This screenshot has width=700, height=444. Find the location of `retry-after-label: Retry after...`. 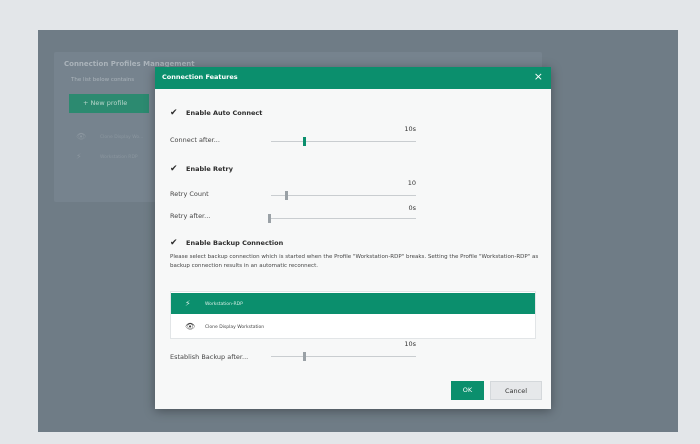

retry-after-label: Retry after... is located at coordinates (190, 216).